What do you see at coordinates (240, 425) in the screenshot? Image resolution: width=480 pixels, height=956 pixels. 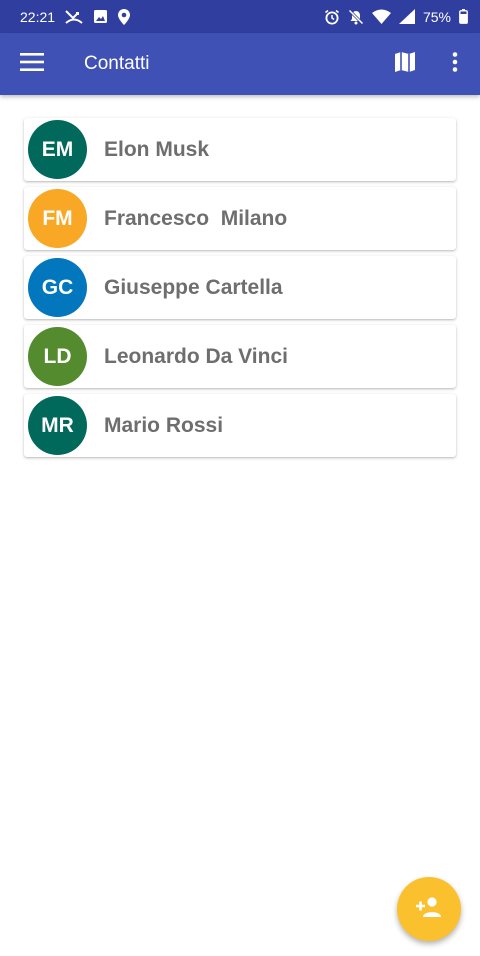 I see `contact-card: MR Mario Rossi` at bounding box center [240, 425].